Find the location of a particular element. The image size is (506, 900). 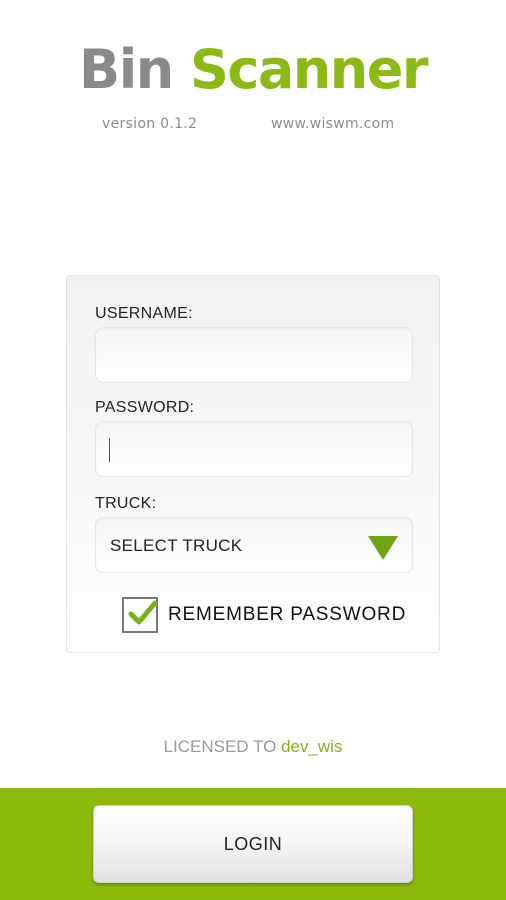

password-field-box is located at coordinates (254, 449).